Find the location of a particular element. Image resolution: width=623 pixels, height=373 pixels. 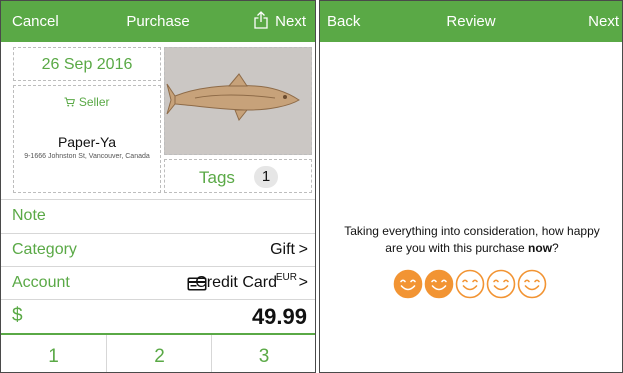

date-value: 26 Sep 2016 is located at coordinates (87, 64).